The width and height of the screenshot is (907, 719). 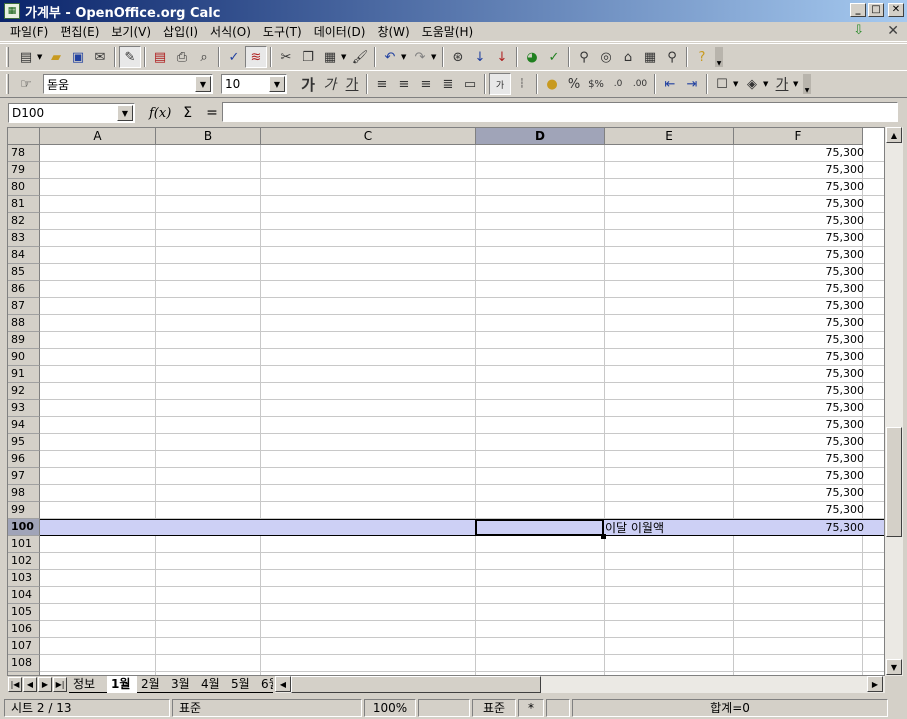 What do you see at coordinates (448, 31) in the screenshot?
I see `menu-help: 도움말(H)` at bounding box center [448, 31].